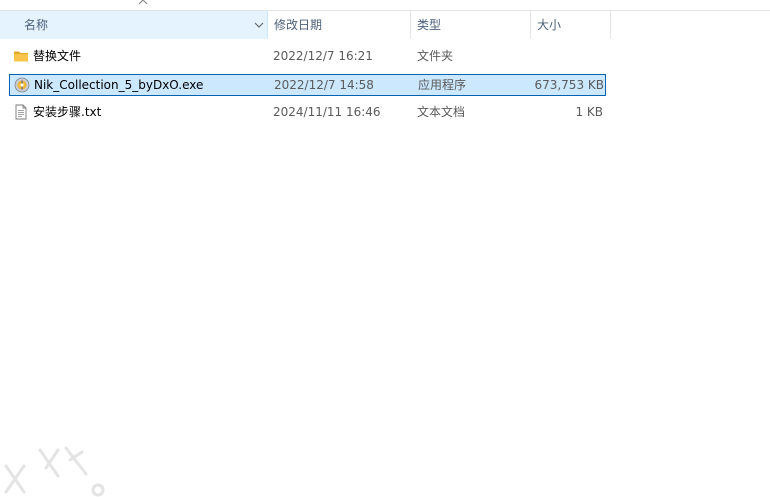  What do you see at coordinates (67, 112) in the screenshot?
I see `file-name: 安装步骤.txt` at bounding box center [67, 112].